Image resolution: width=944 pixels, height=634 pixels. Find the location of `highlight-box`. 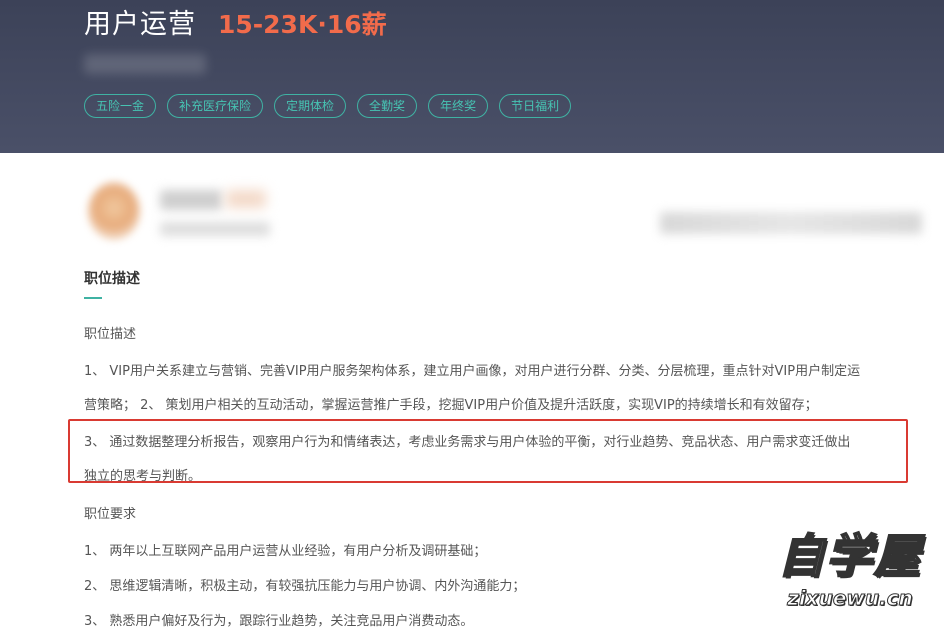

highlight-box is located at coordinates (488, 451).